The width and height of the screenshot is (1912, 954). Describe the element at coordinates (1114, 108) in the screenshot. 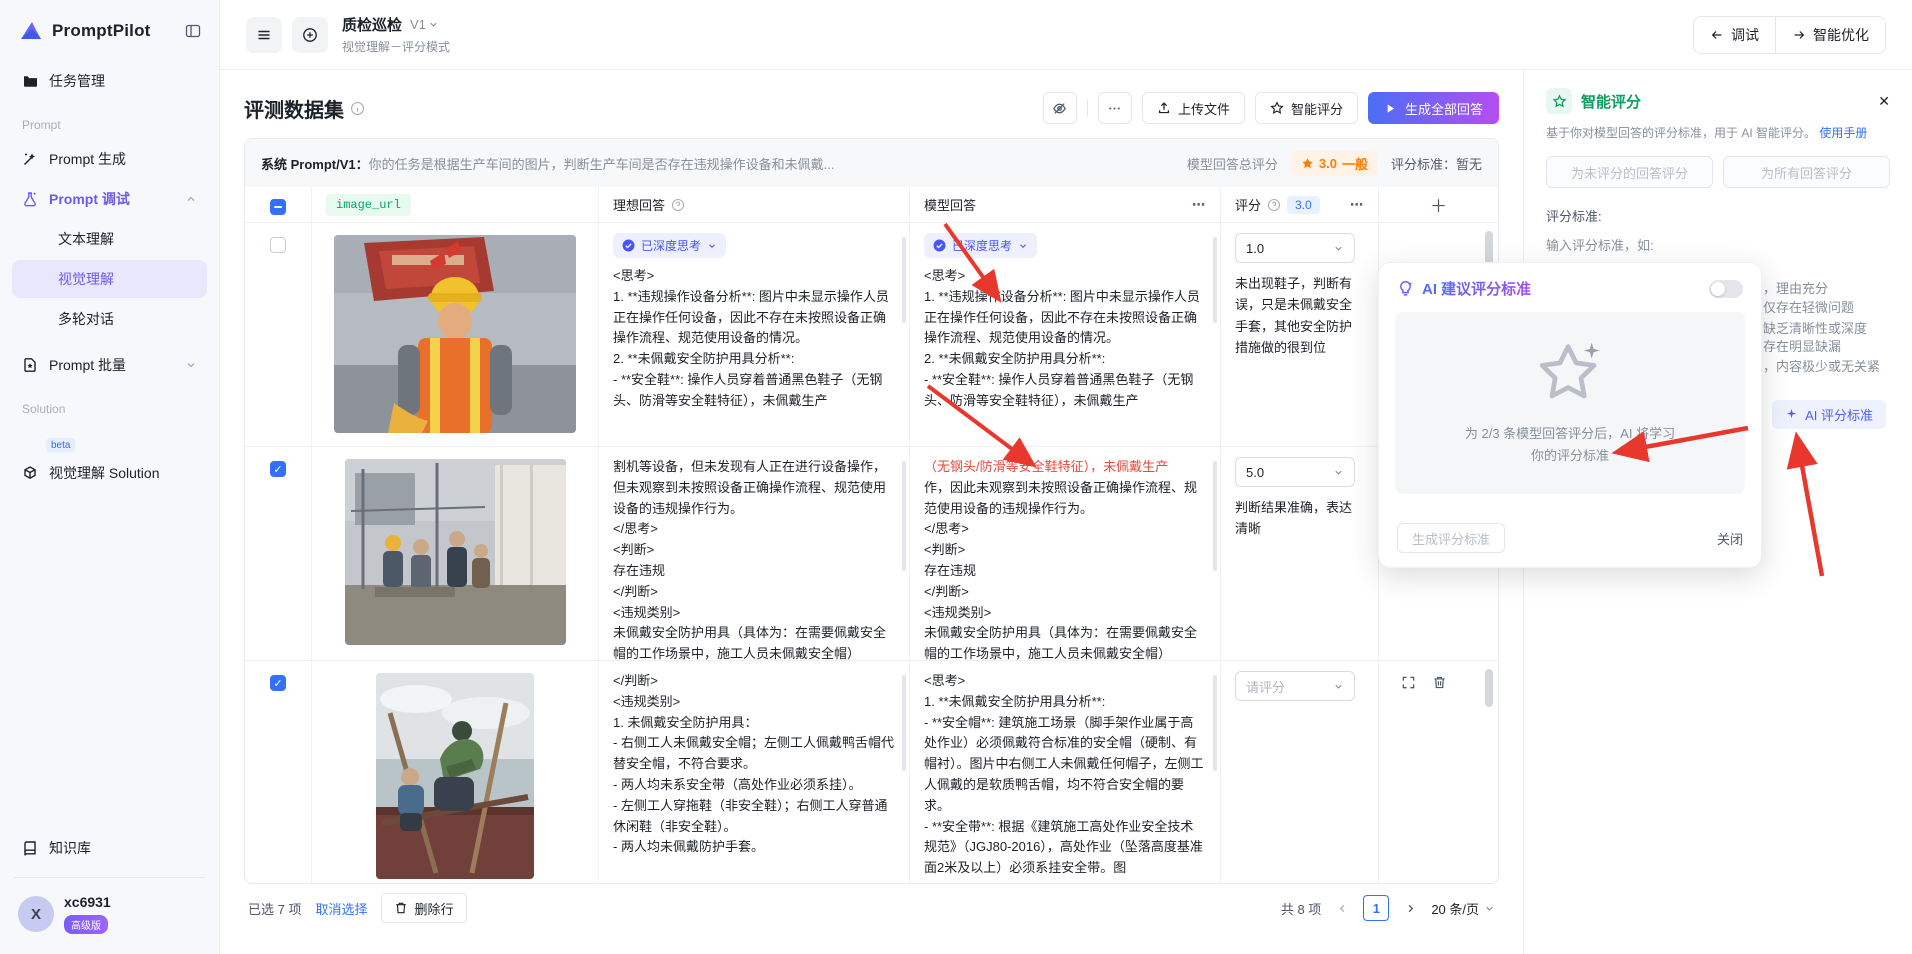

I see `more-actions-button` at that location.